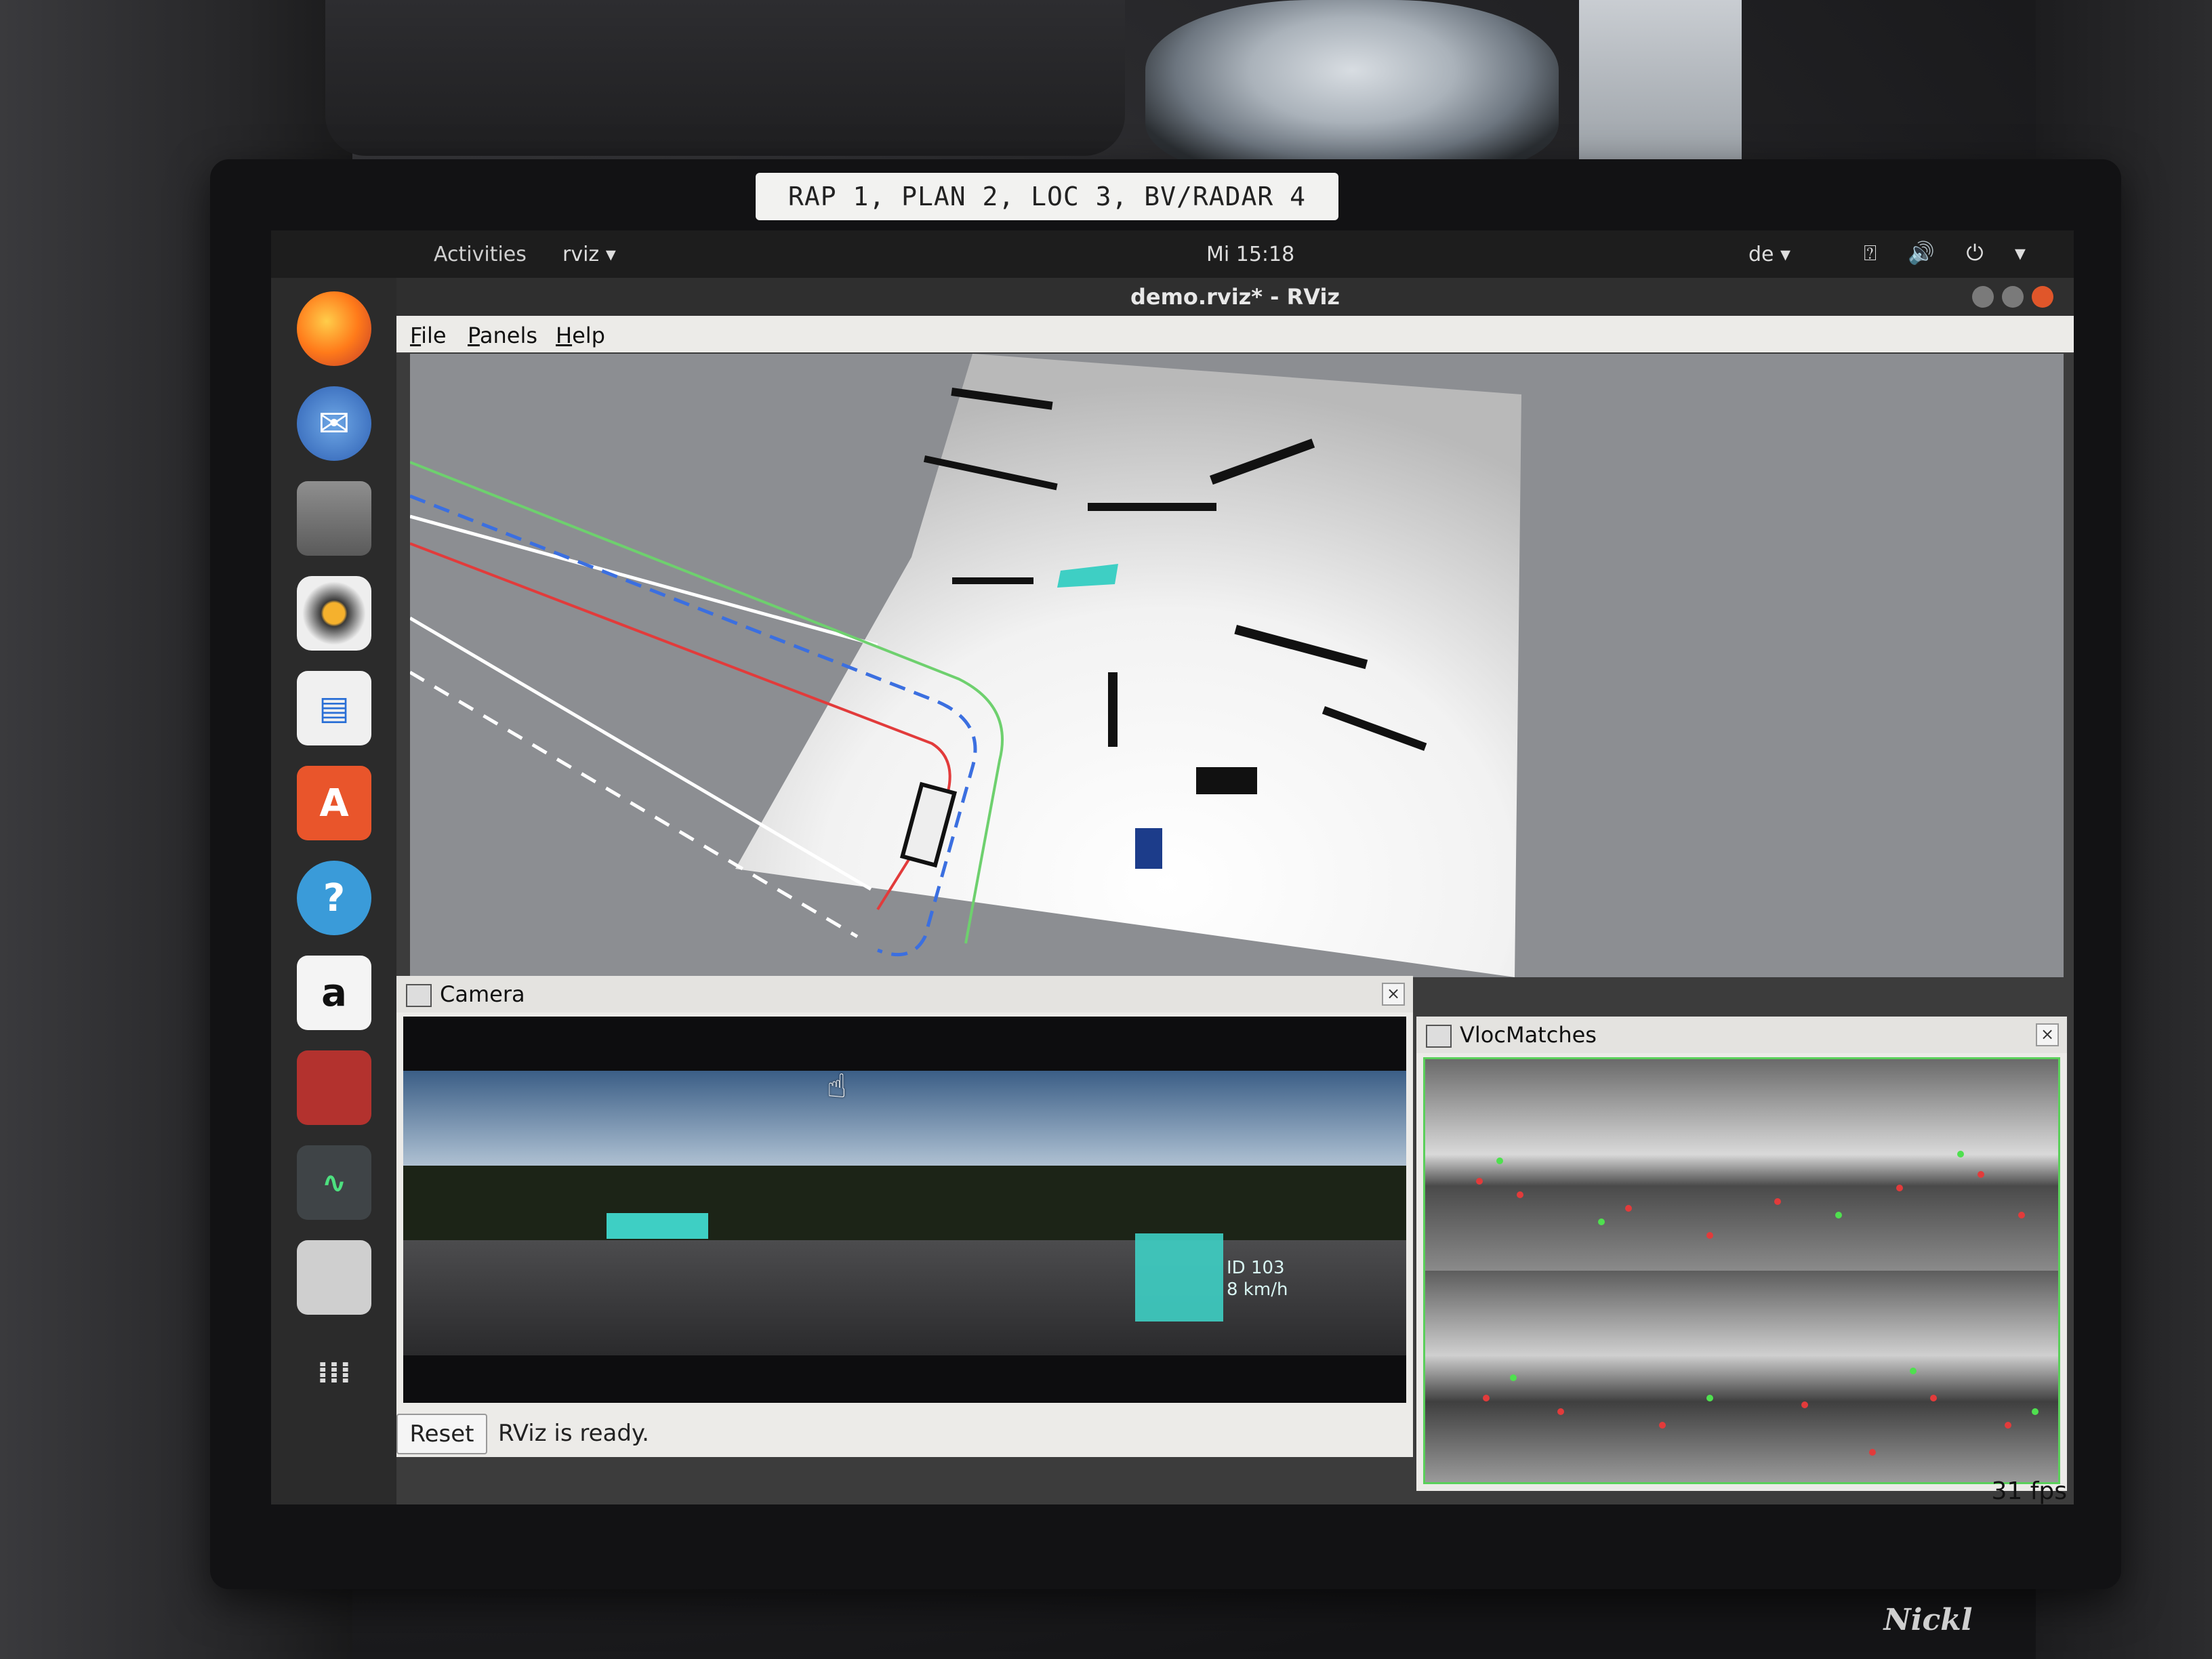 The image size is (2212, 1659). I want to click on apps-grid-icon: ⁞⁞⁞, so click(334, 1372).